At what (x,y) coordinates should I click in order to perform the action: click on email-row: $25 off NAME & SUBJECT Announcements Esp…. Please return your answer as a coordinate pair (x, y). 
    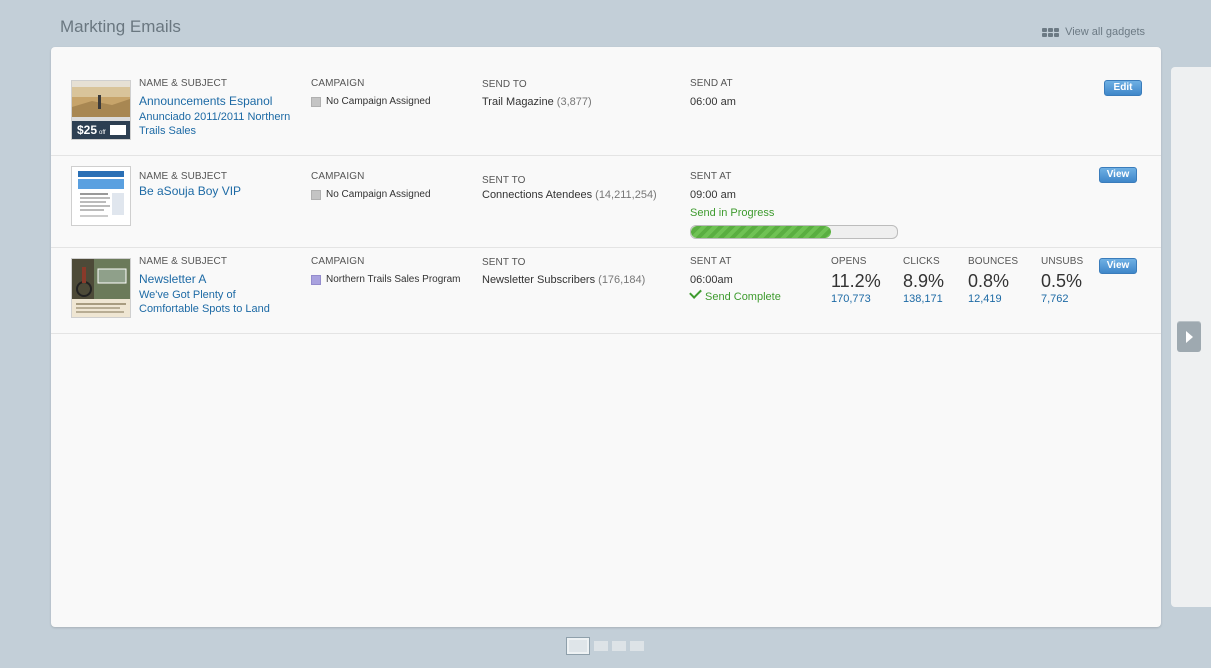
    Looking at the image, I should click on (606, 101).